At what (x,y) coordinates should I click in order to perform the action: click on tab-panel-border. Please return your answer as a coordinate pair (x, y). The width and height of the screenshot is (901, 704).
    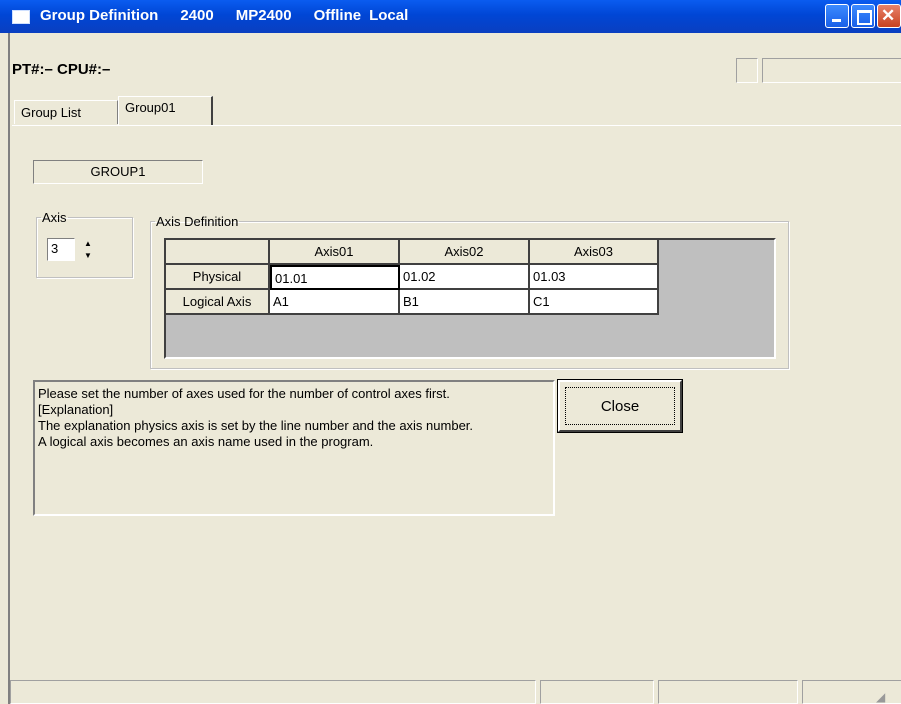
    Looking at the image, I should click on (456, 125).